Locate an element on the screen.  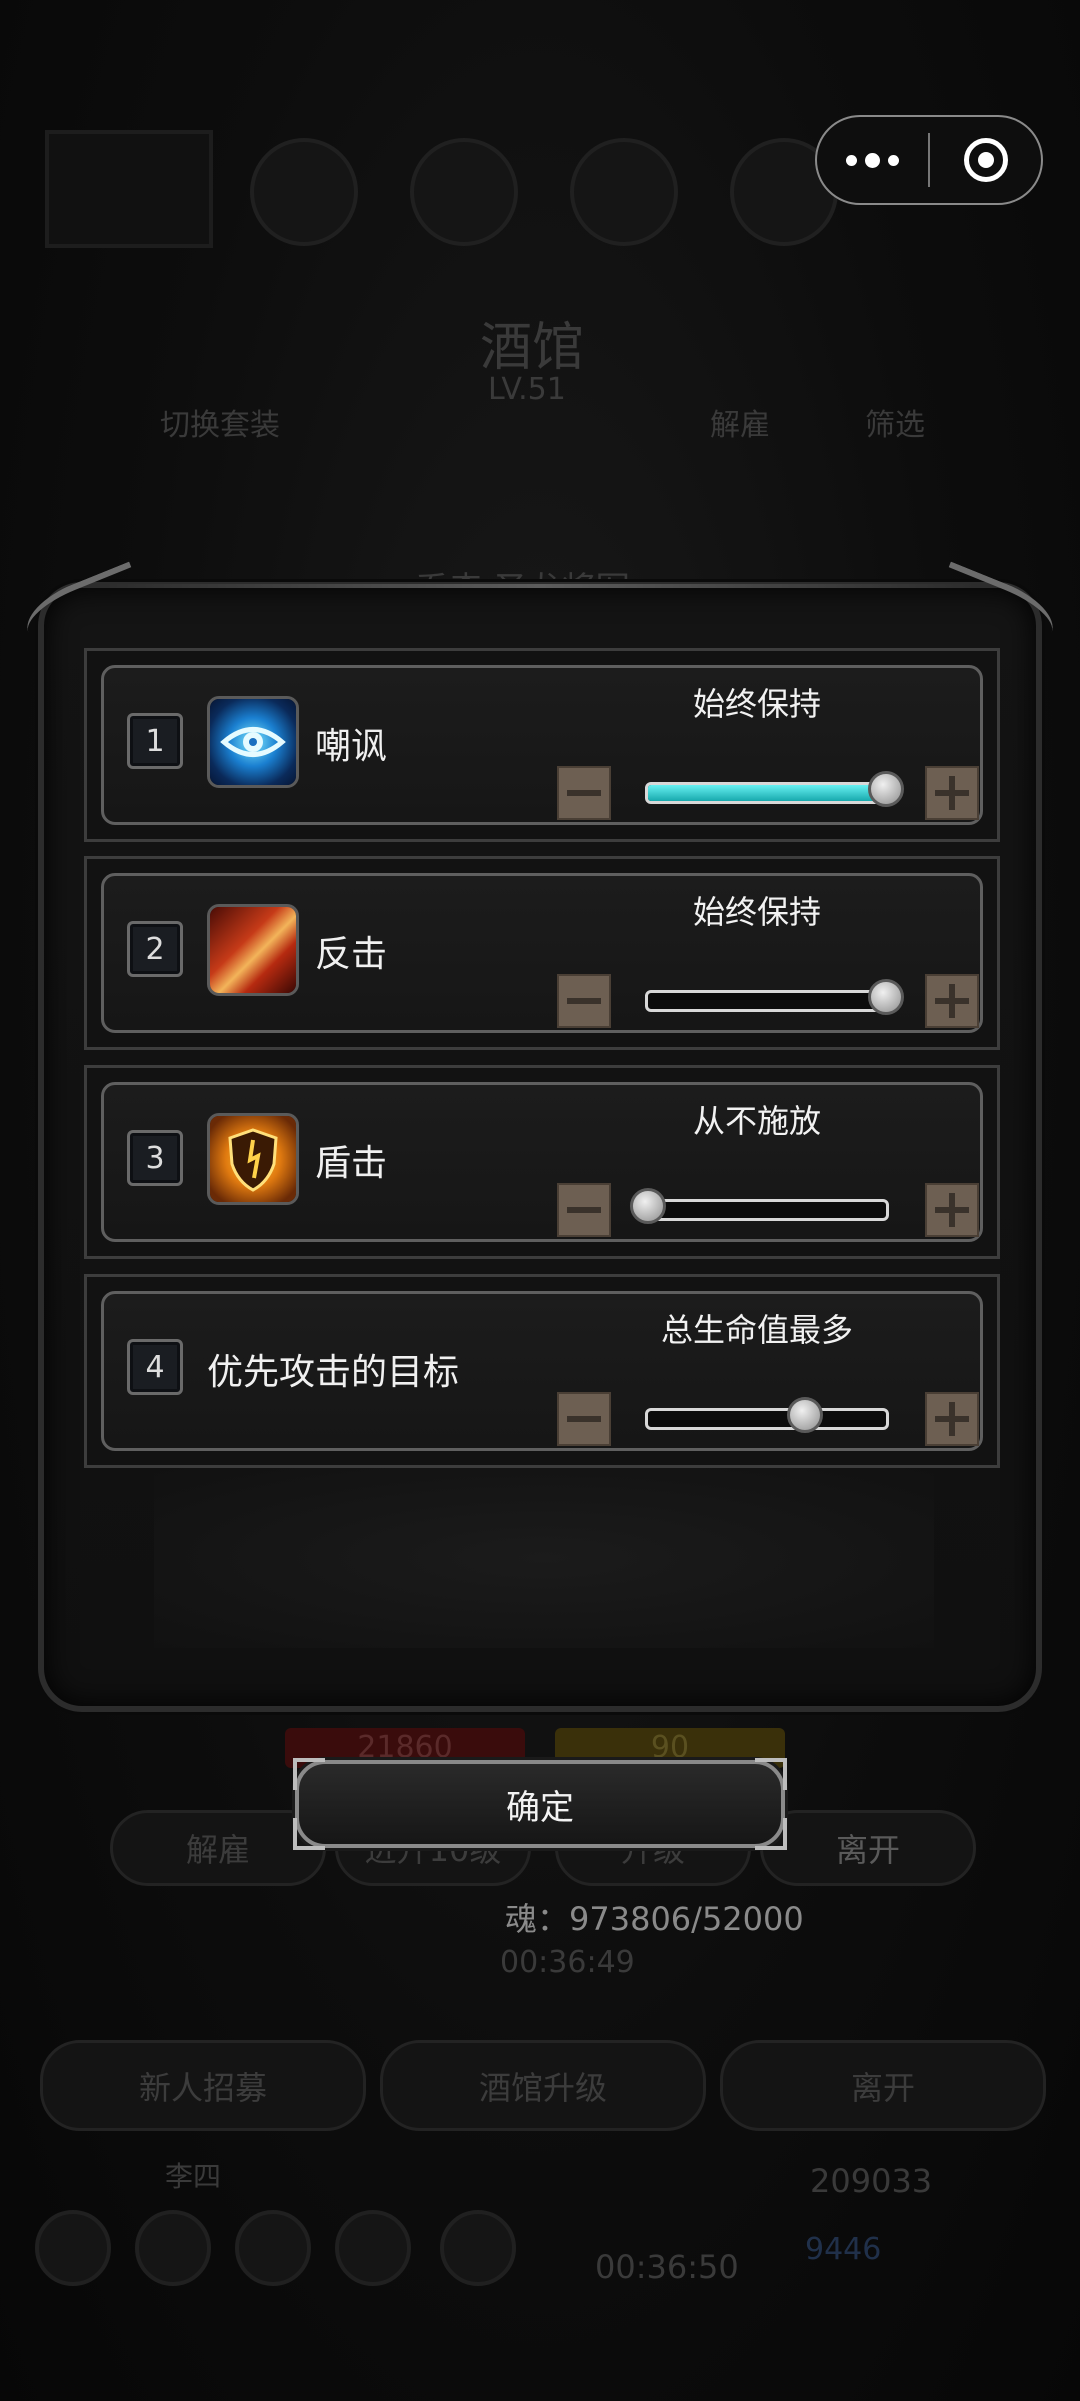
option-row: 3 盾击 从不施放 is located at coordinates (542, 1162).